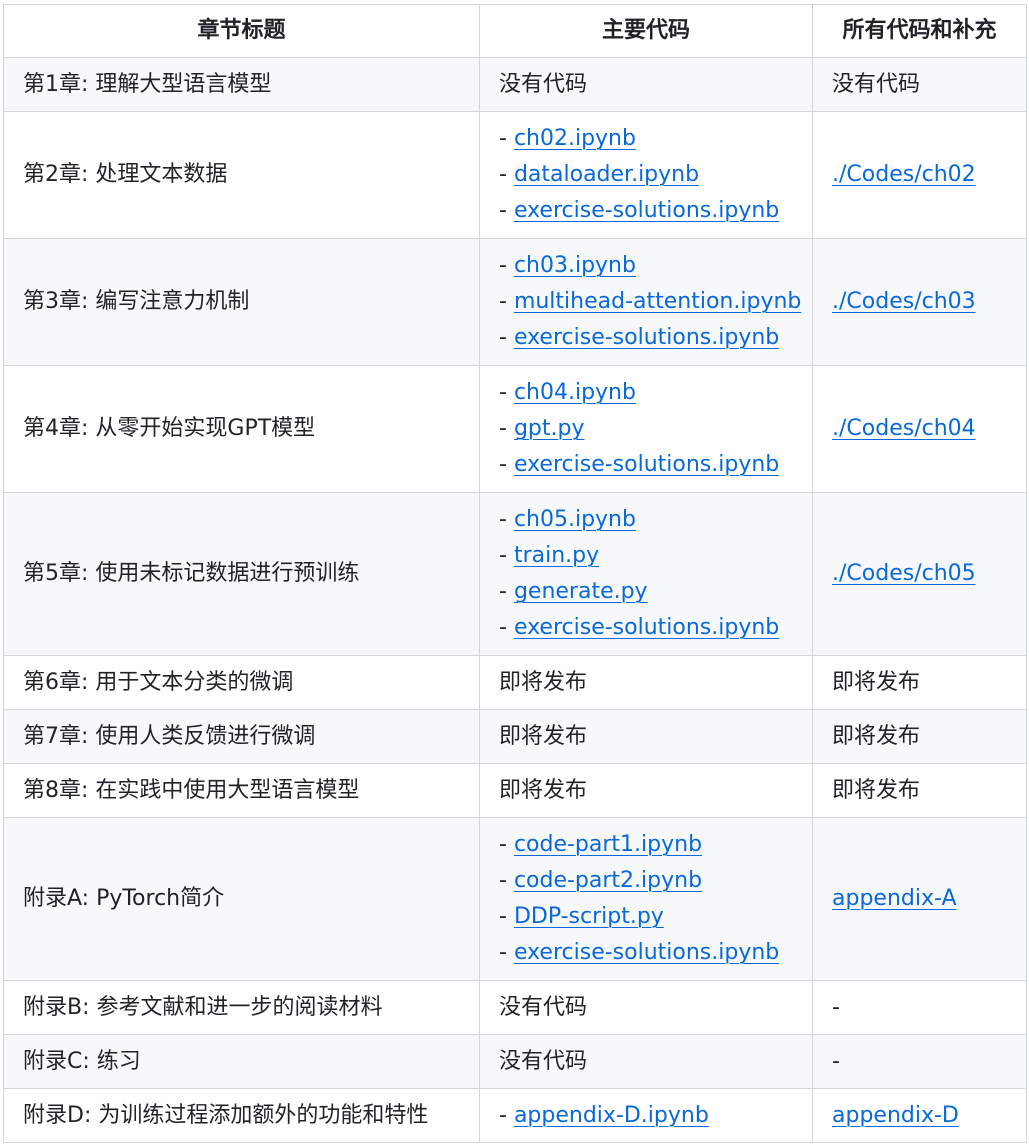  I want to click on chapter-title-cell: 第6章: 用于文本分类的微调, so click(241, 682).